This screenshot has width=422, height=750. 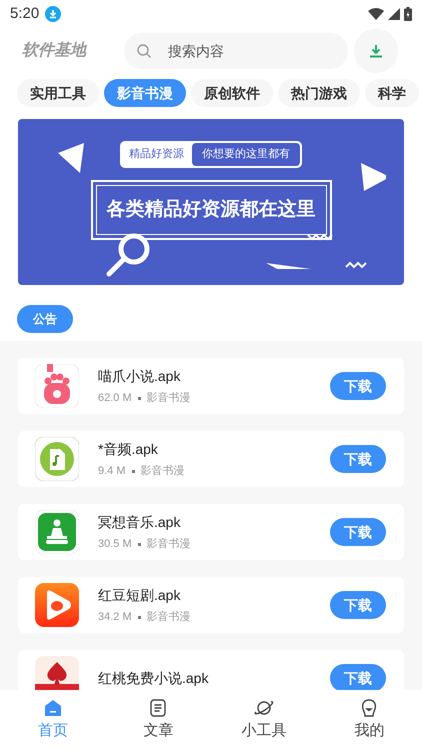 I want to click on app-card: 红桃免费小说.apk 下载, so click(x=211, y=670).